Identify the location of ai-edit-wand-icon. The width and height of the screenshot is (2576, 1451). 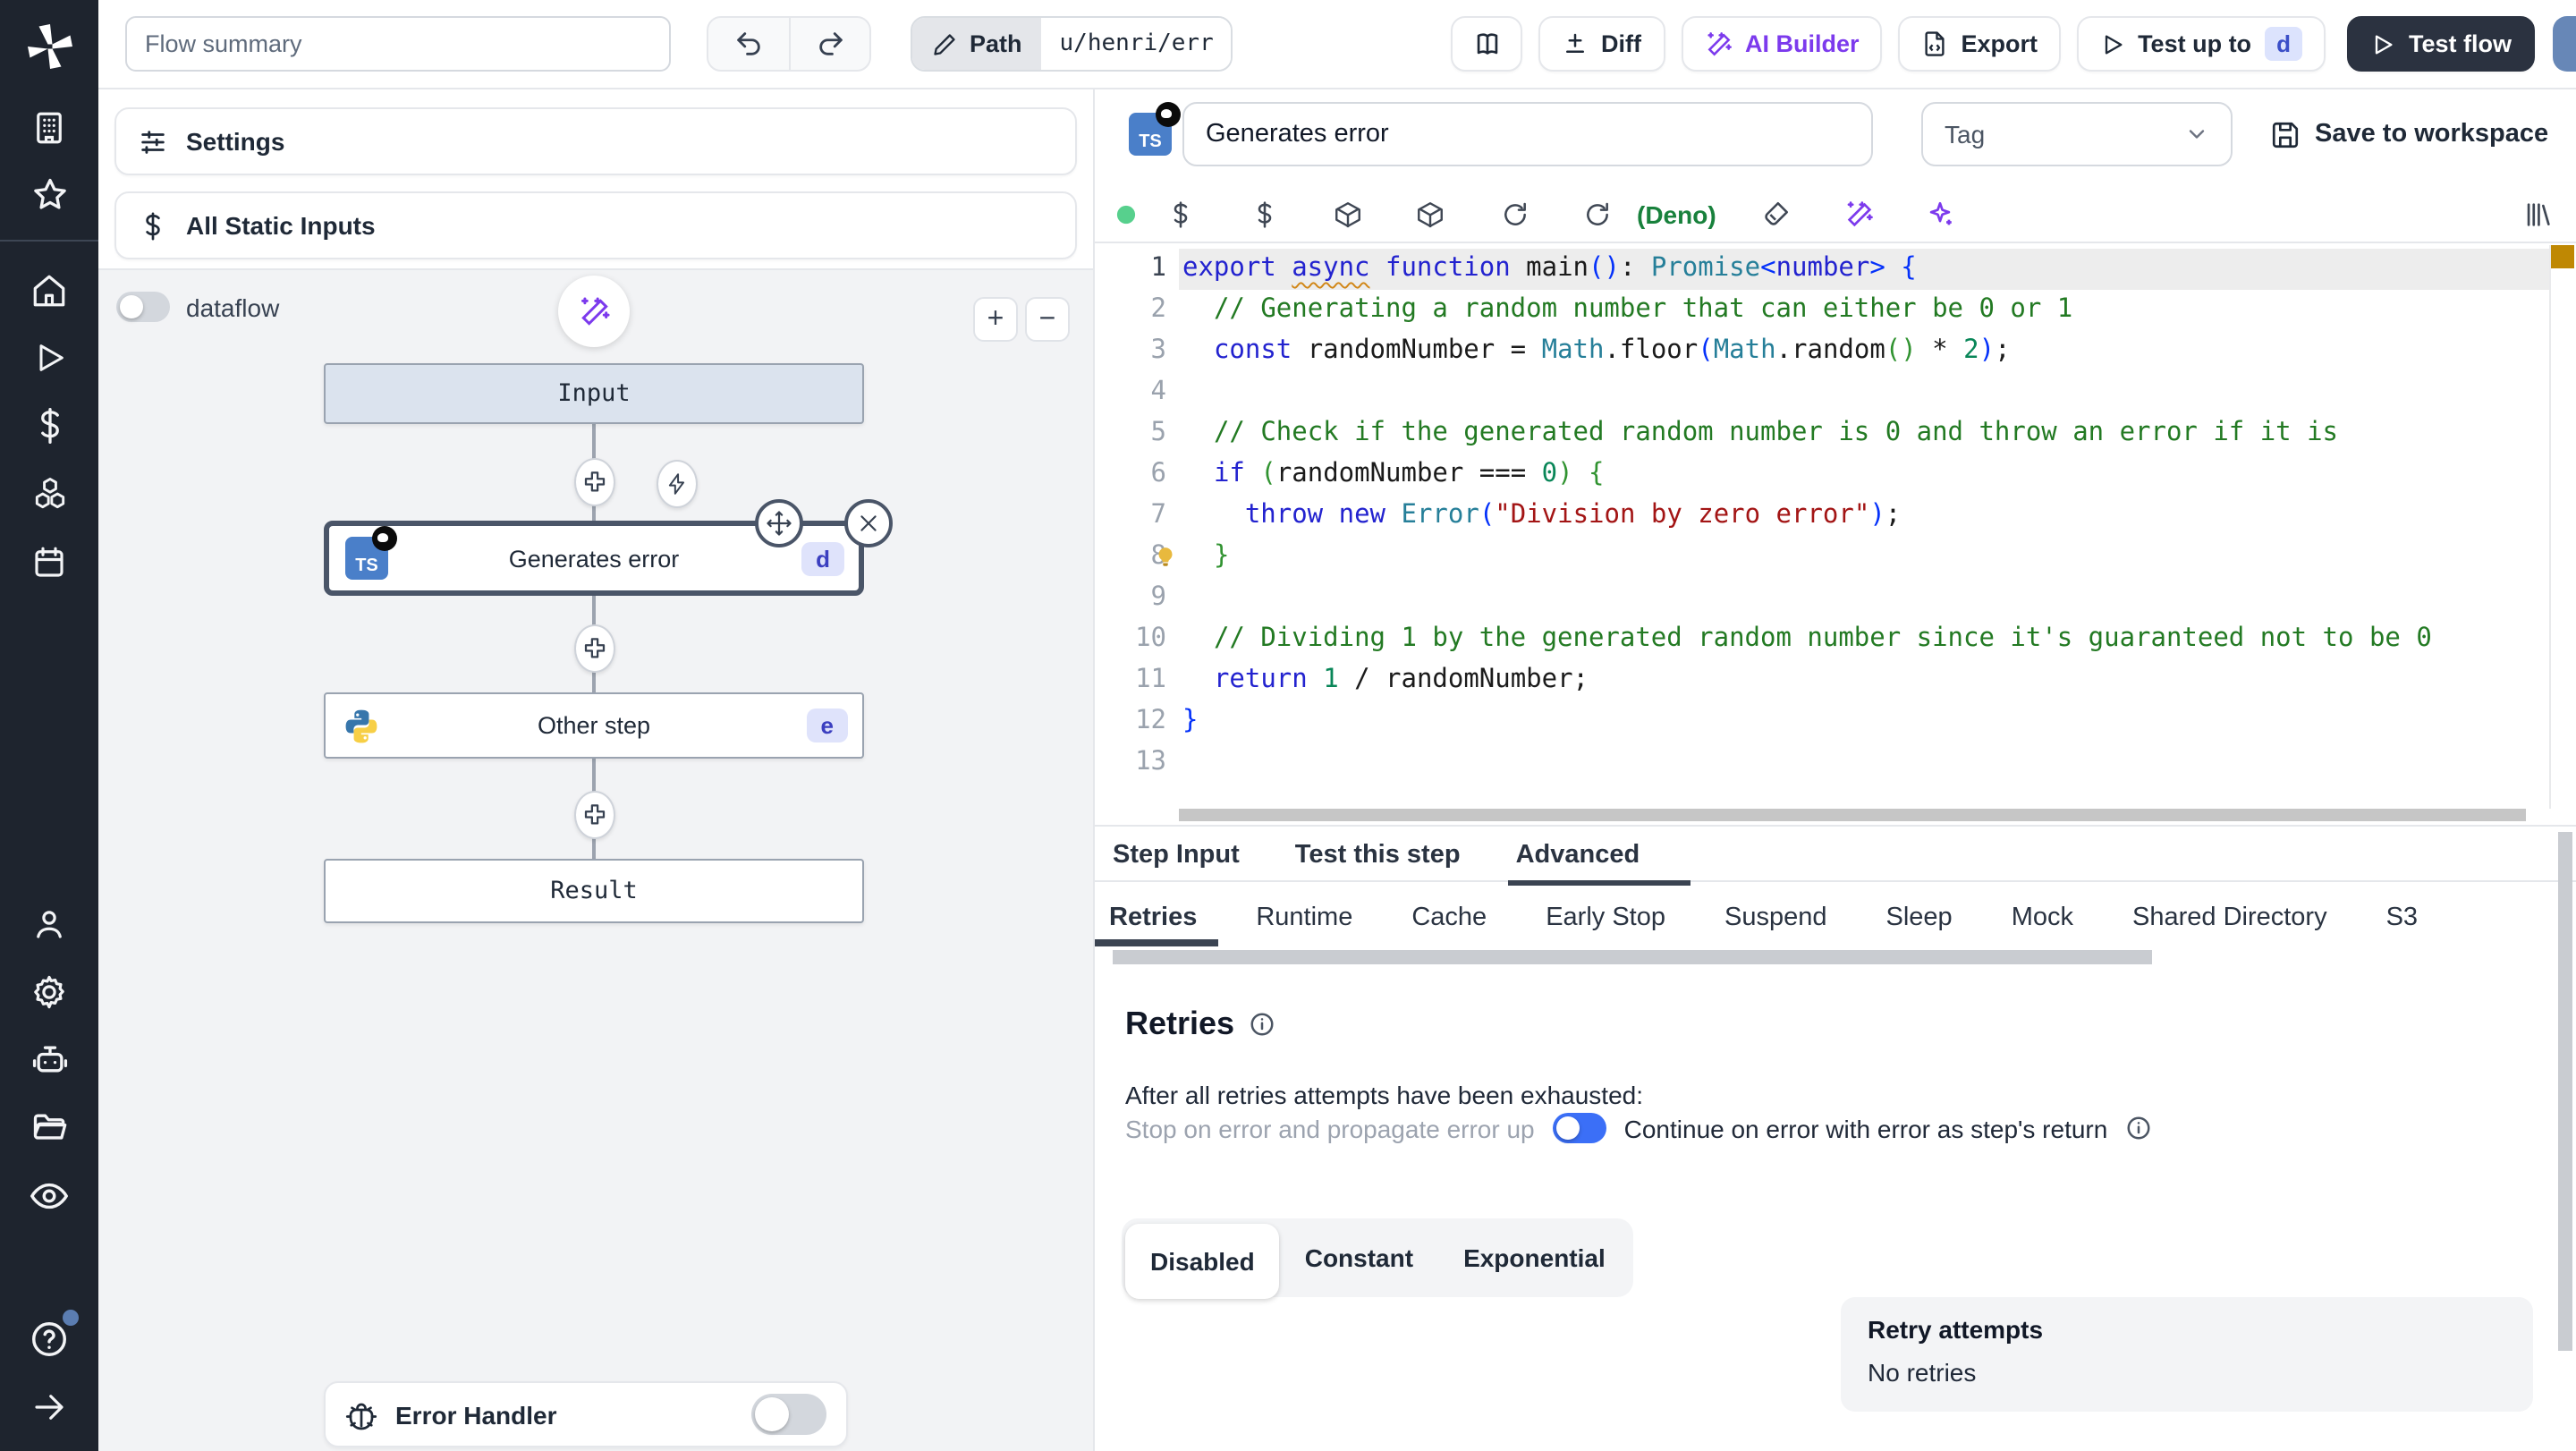
(1859, 214).